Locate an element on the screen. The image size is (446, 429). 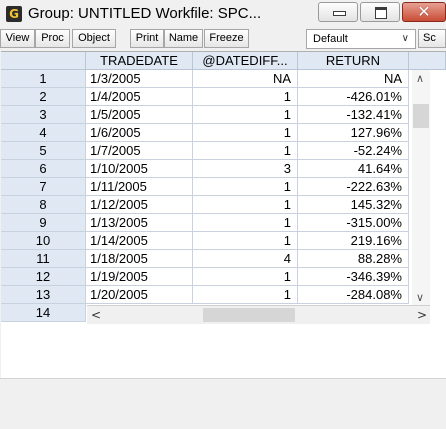
row-number: 6 is located at coordinates (43, 169).